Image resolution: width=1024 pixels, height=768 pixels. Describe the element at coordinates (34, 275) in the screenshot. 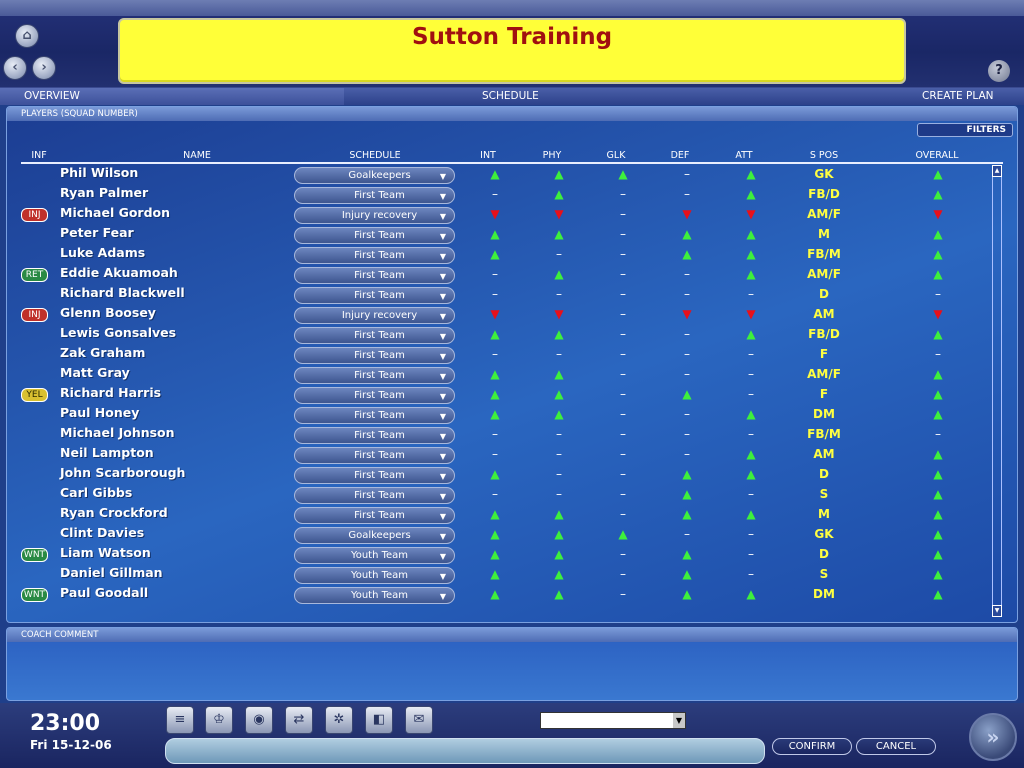

I see `status-badge: RET` at that location.